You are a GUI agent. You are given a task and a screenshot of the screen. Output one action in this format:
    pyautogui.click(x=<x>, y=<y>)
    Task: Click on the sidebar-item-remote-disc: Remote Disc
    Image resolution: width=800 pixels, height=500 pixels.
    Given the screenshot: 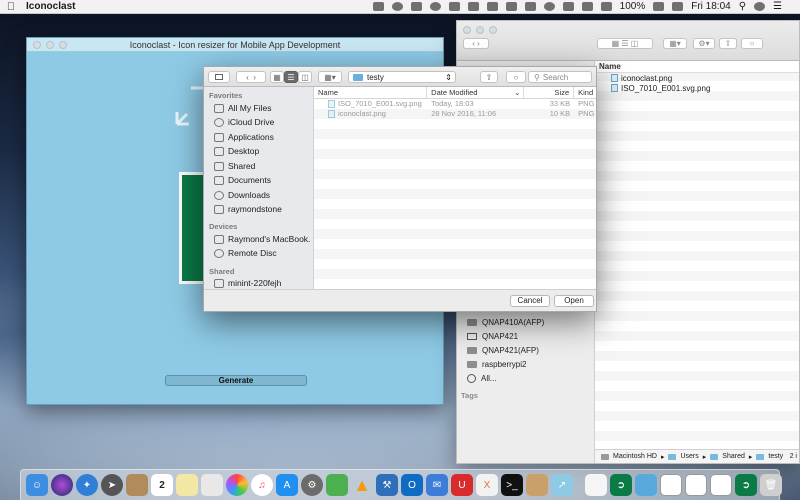 What is the action you would take?
    pyautogui.click(x=262, y=253)
    